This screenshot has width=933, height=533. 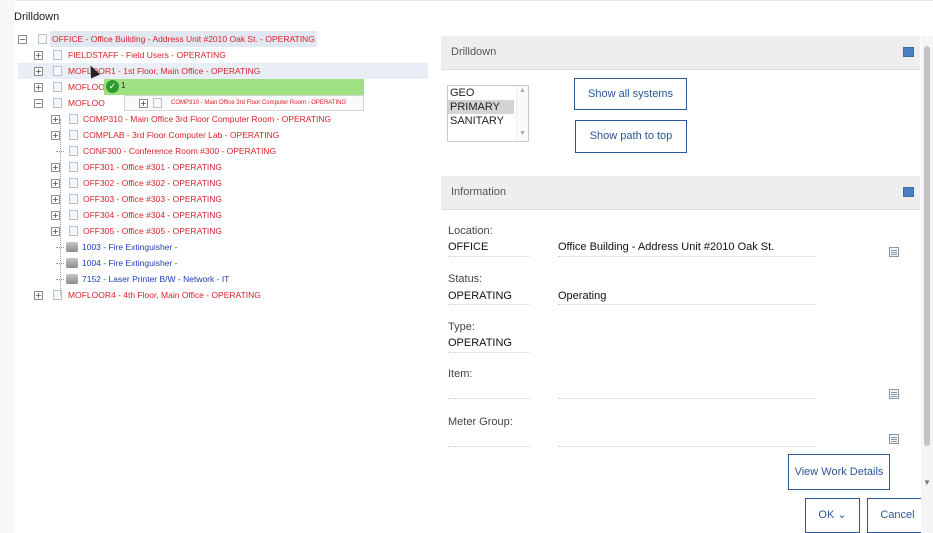 I want to click on cancel-button: Cancel, so click(x=897, y=515).